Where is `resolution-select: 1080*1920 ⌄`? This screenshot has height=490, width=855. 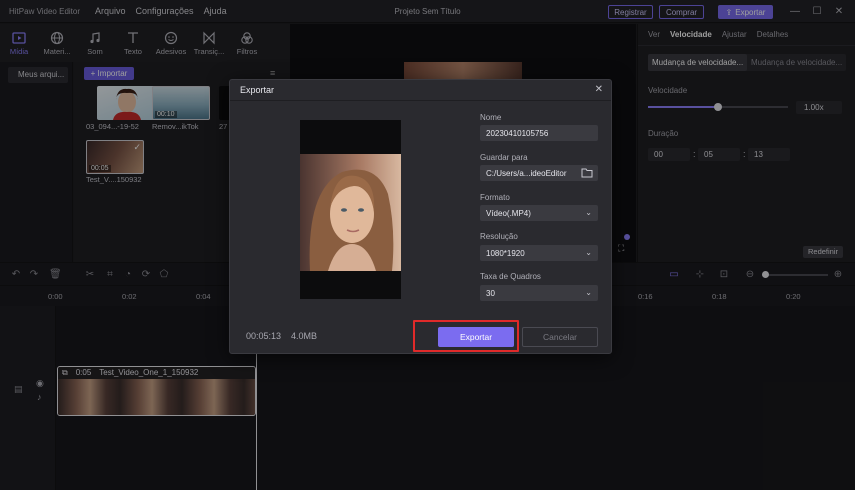 resolution-select: 1080*1920 ⌄ is located at coordinates (539, 253).